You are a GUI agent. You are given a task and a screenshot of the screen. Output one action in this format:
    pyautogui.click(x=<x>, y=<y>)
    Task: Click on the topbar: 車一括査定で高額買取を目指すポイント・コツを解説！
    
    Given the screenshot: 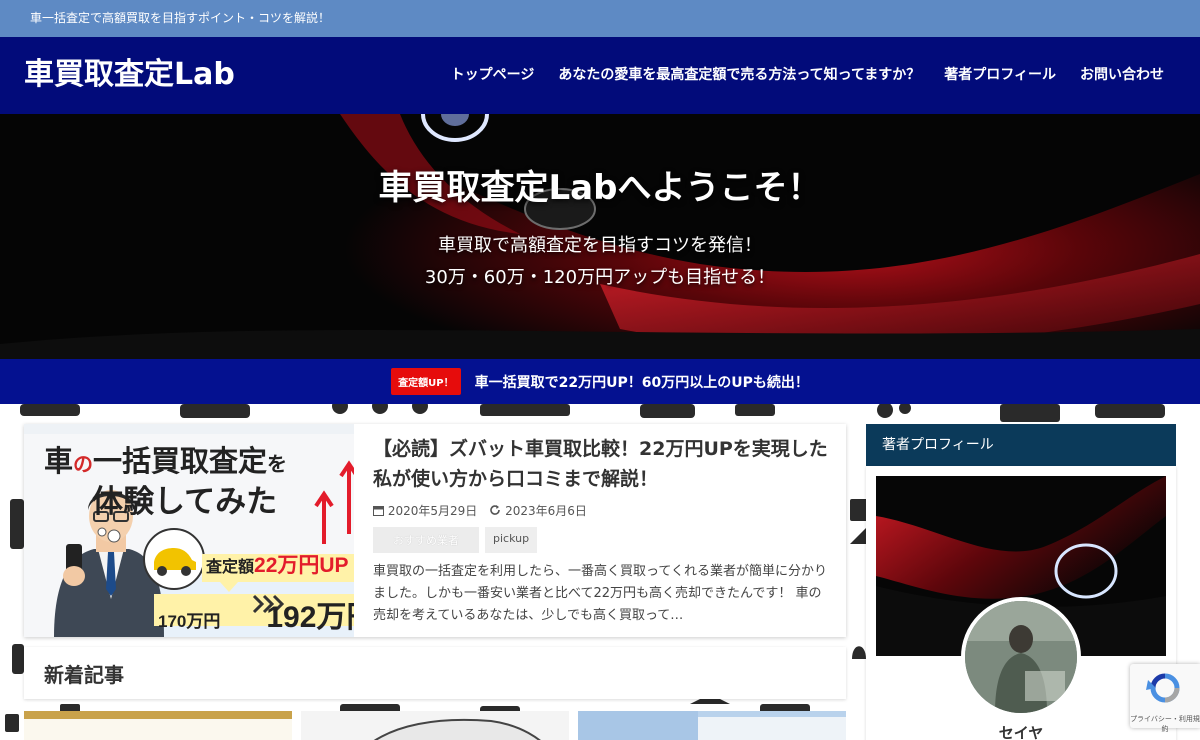 What is the action you would take?
    pyautogui.click(x=600, y=18)
    